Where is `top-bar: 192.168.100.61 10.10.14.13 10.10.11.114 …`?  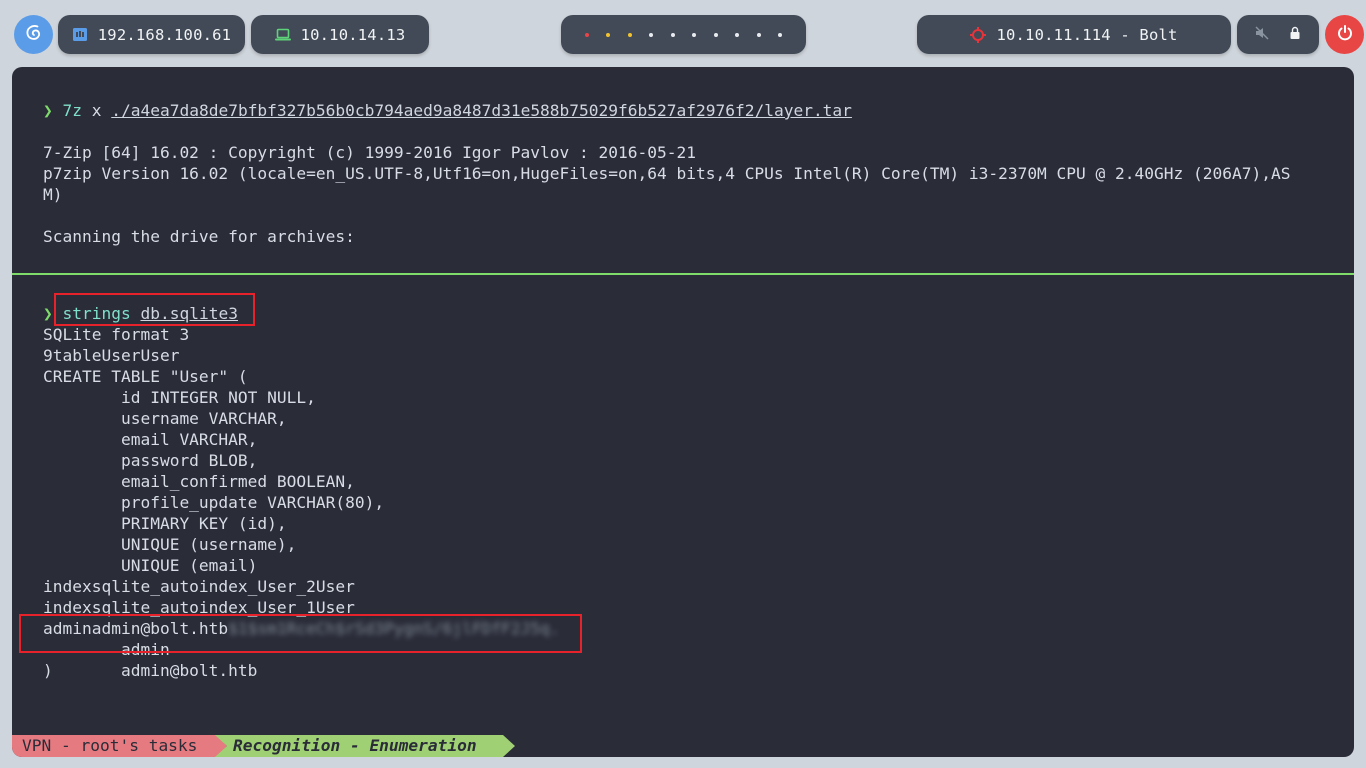
top-bar: 192.168.100.61 10.10.14.13 10.10.11.114 … is located at coordinates (683, 34).